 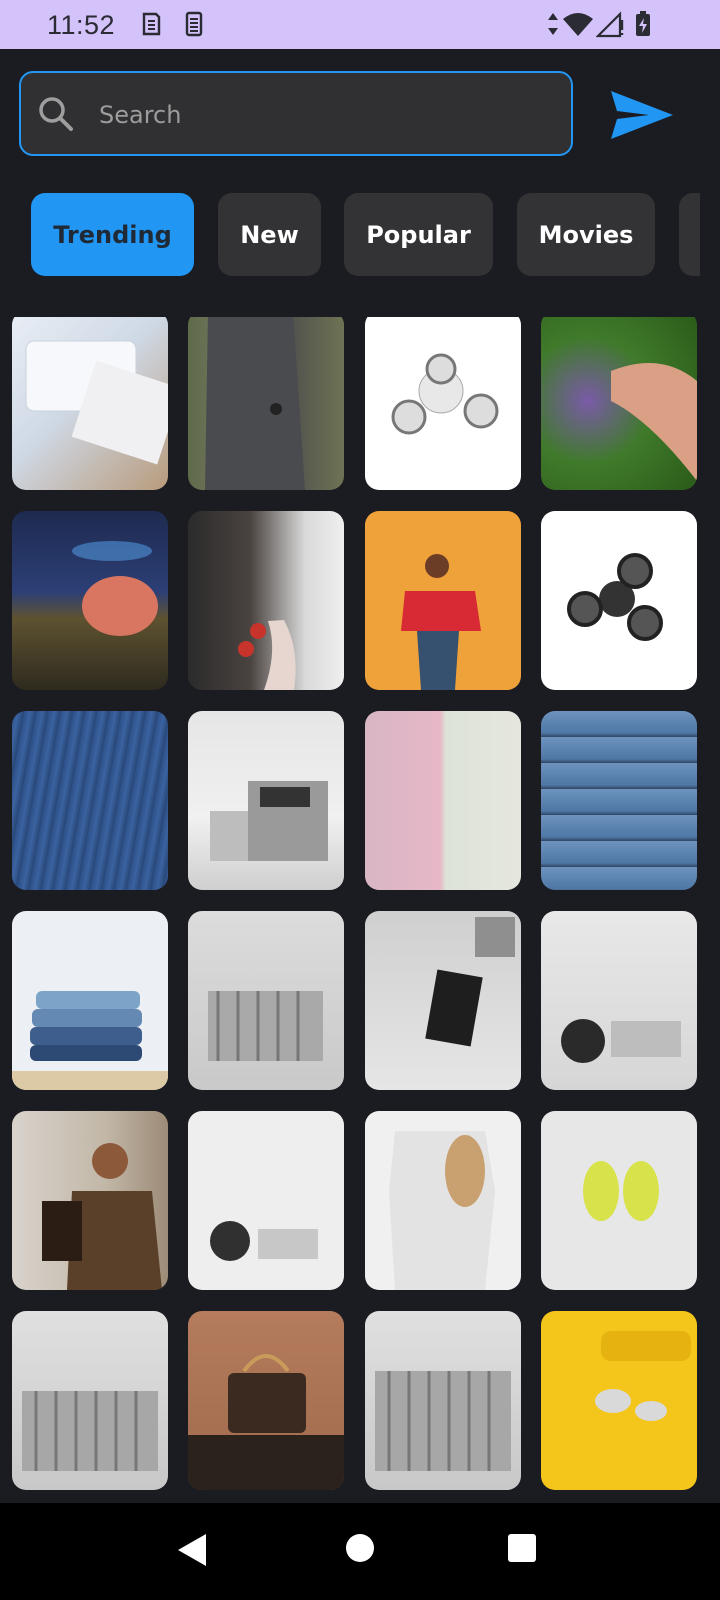 I want to click on home-button, so click(x=360, y=1550).